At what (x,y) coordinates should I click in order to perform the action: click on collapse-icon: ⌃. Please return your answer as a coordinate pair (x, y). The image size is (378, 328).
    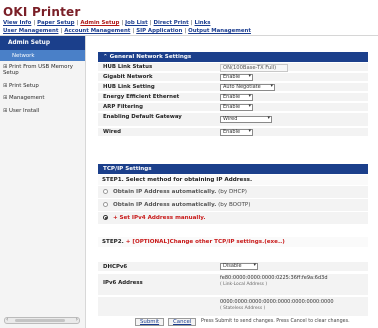
    Looking at the image, I should click on (105, 57).